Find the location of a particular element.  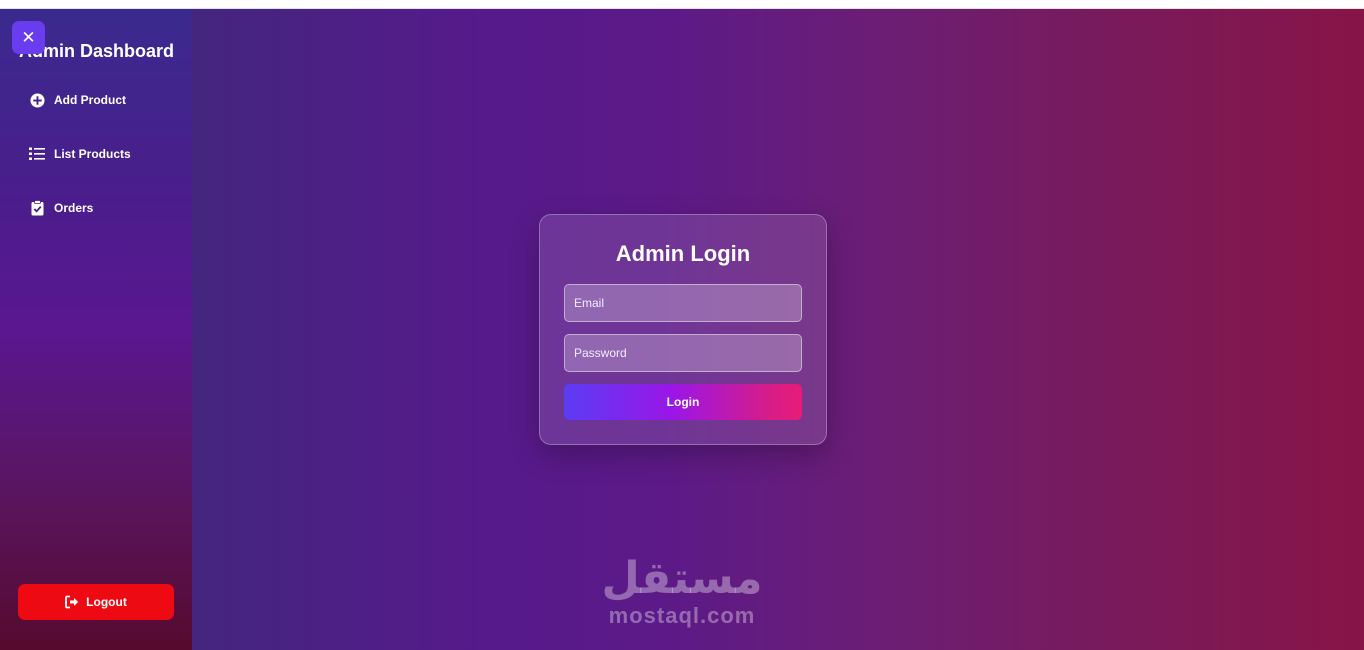

login-card: Admin Login Login is located at coordinates (683, 329).